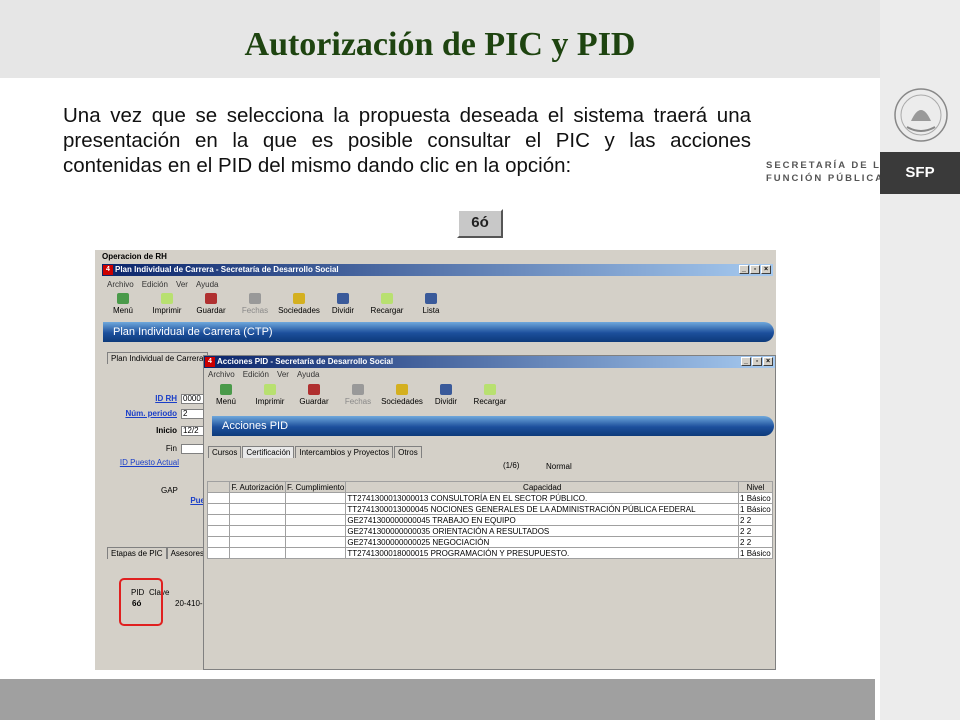  I want to click on col-f-cumplimiento: F. Cumplimiento, so click(315, 487).